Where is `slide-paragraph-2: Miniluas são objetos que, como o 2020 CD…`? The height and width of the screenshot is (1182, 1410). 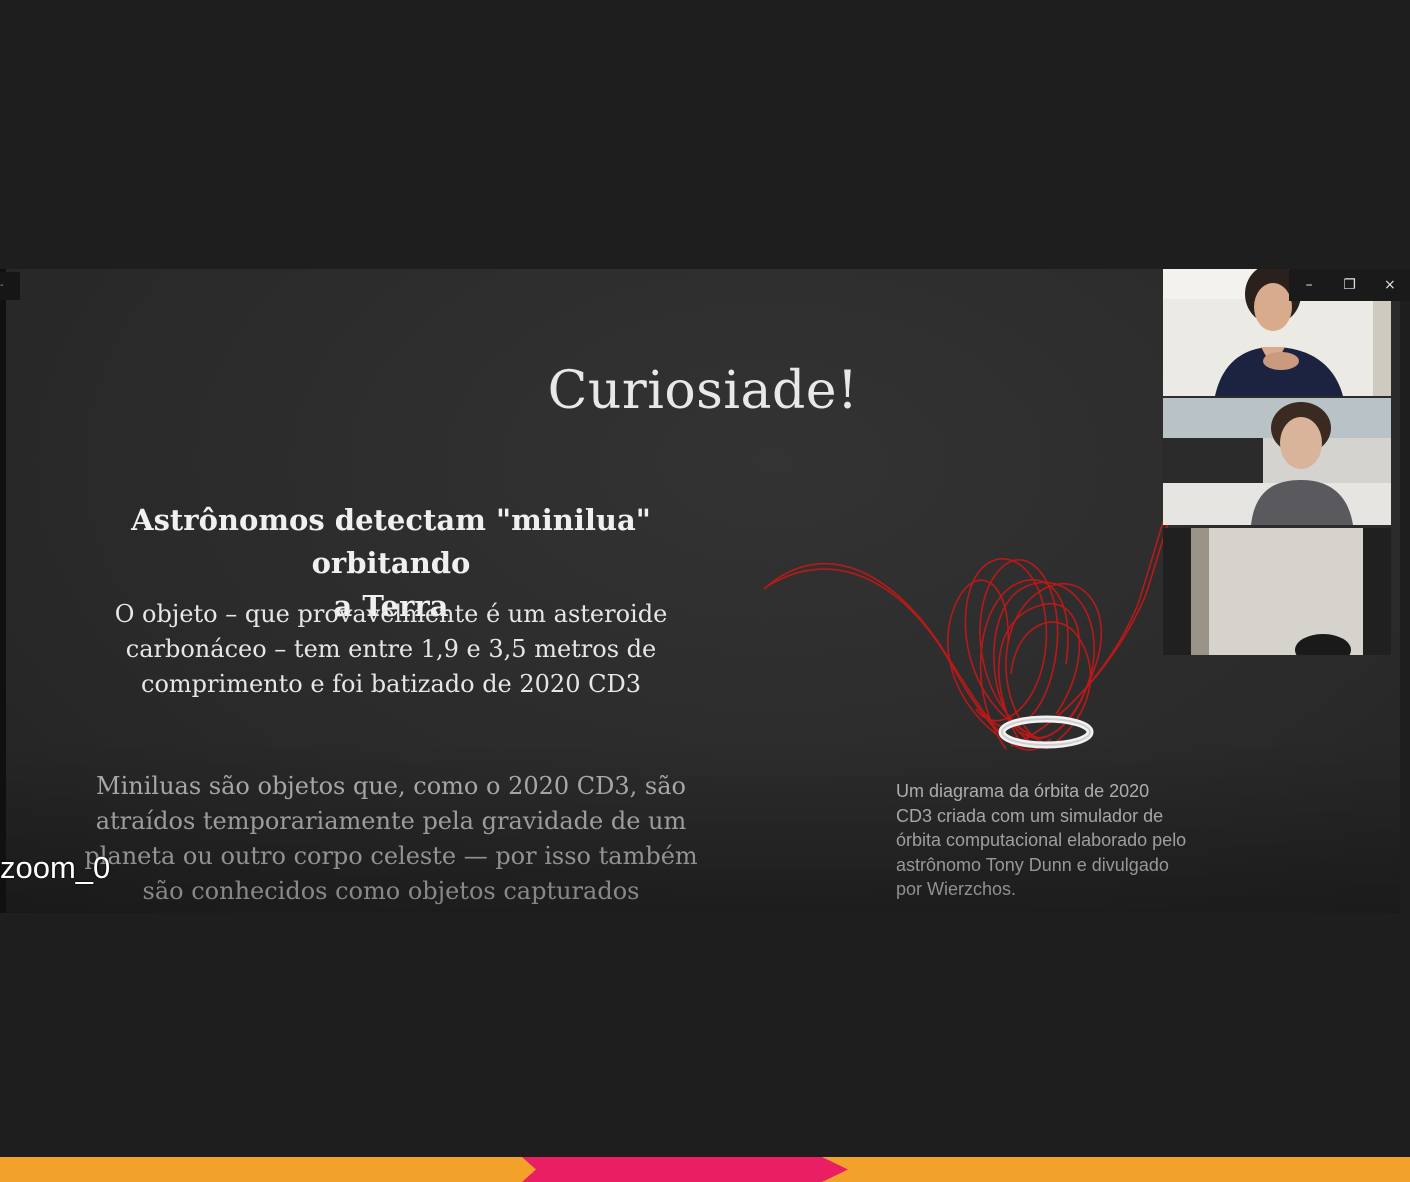 slide-paragraph-2: Miniluas são objetos que, como o 2020 CD… is located at coordinates (391, 839).